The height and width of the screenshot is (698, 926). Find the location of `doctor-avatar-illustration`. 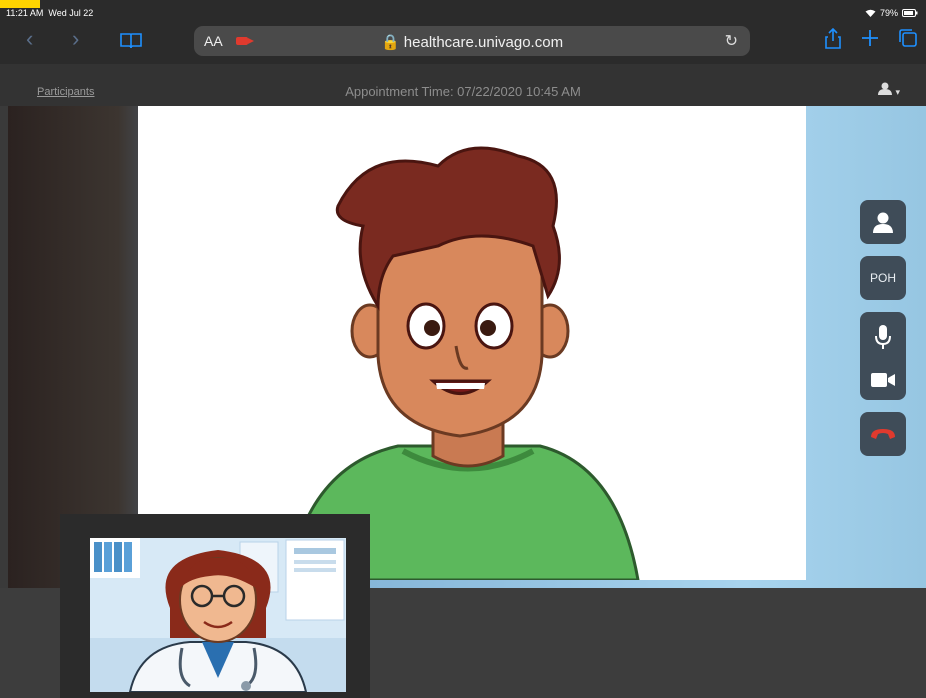

doctor-avatar-illustration is located at coordinates (218, 615).